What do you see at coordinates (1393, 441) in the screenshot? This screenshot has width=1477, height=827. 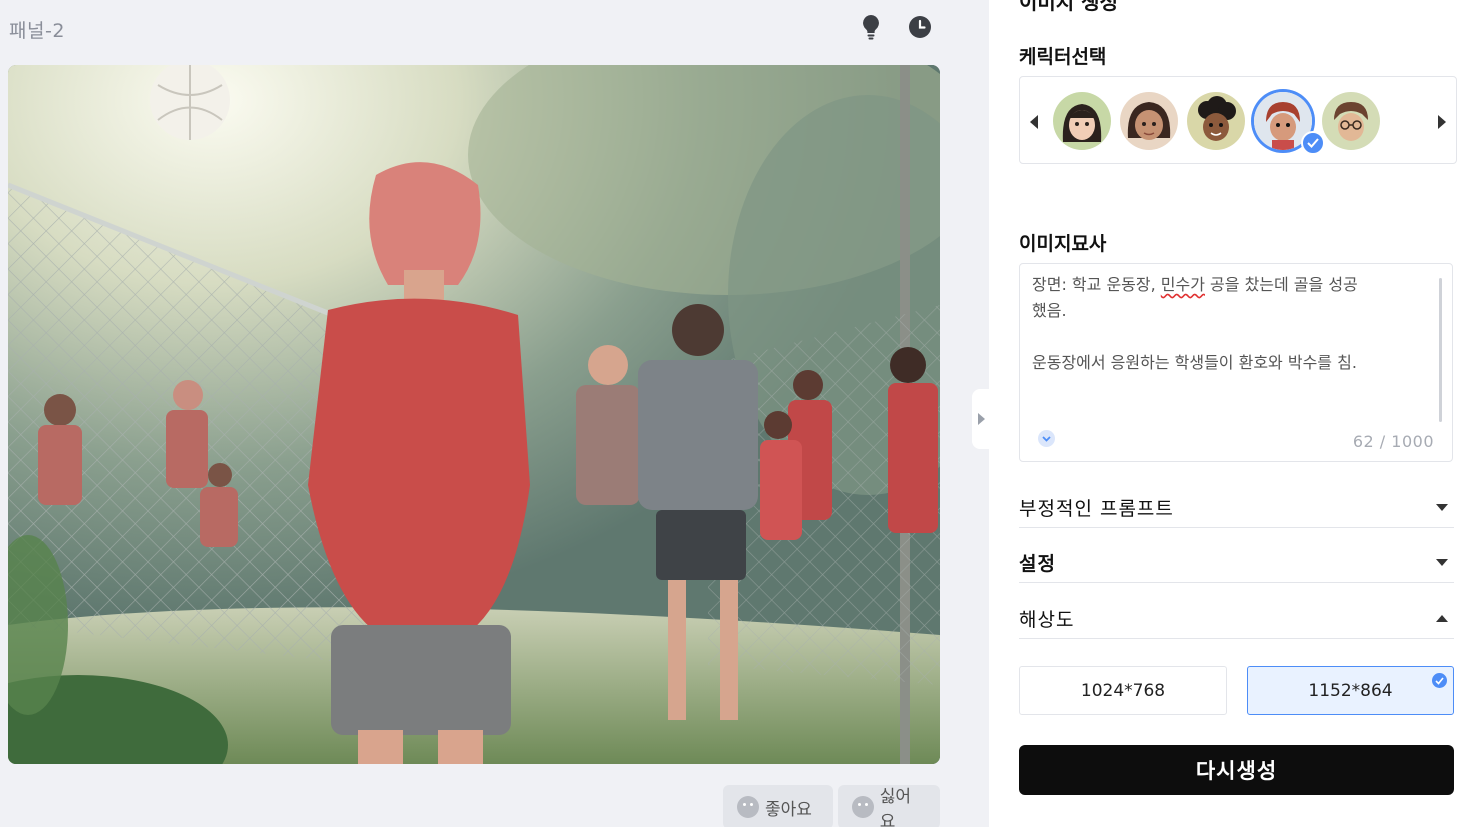 I see `character-counter: 62 / 1000` at bounding box center [1393, 441].